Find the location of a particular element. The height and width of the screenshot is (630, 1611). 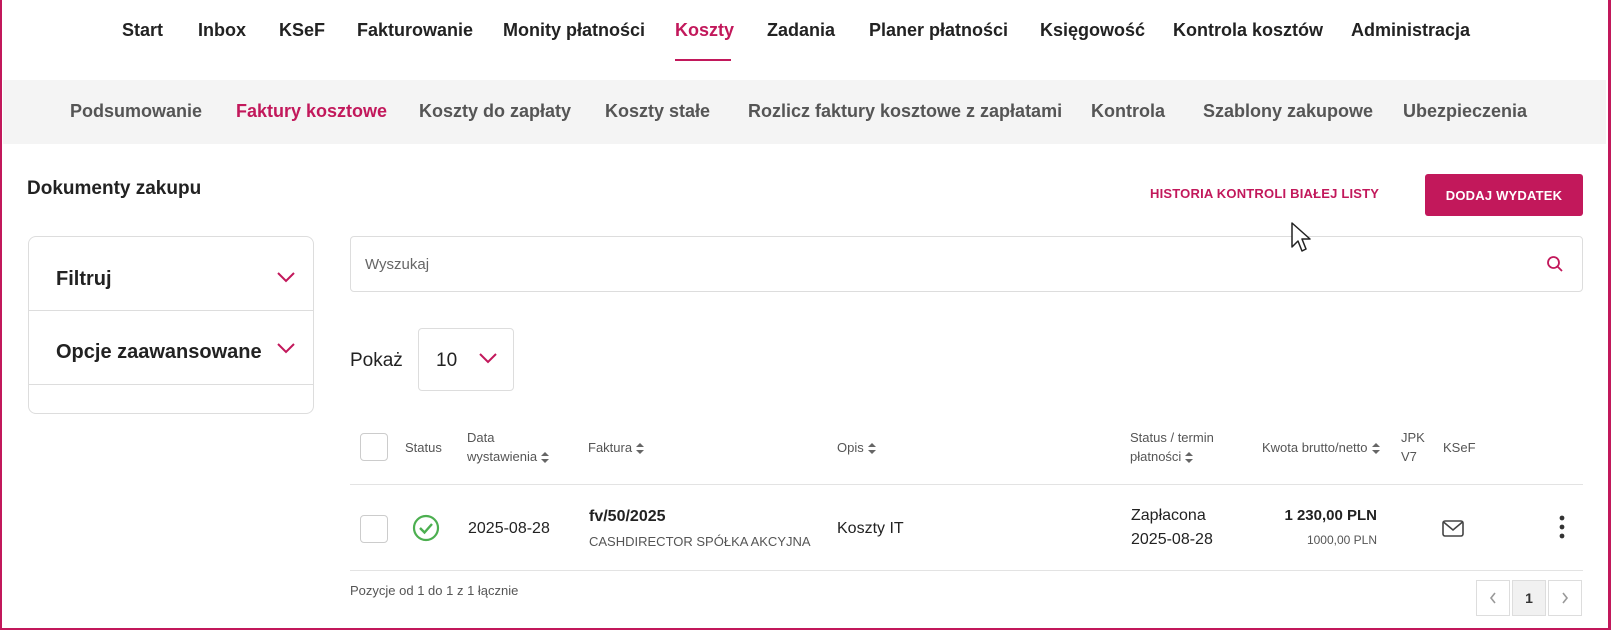

filter-toggle: Filtruj is located at coordinates (171, 274).